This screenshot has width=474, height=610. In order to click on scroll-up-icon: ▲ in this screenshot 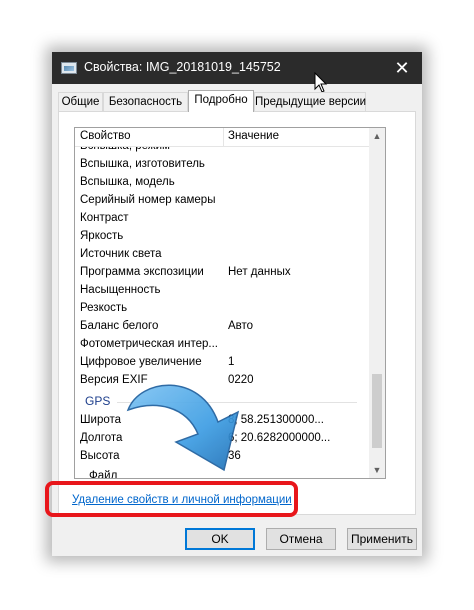, I will do `click(377, 136)`.